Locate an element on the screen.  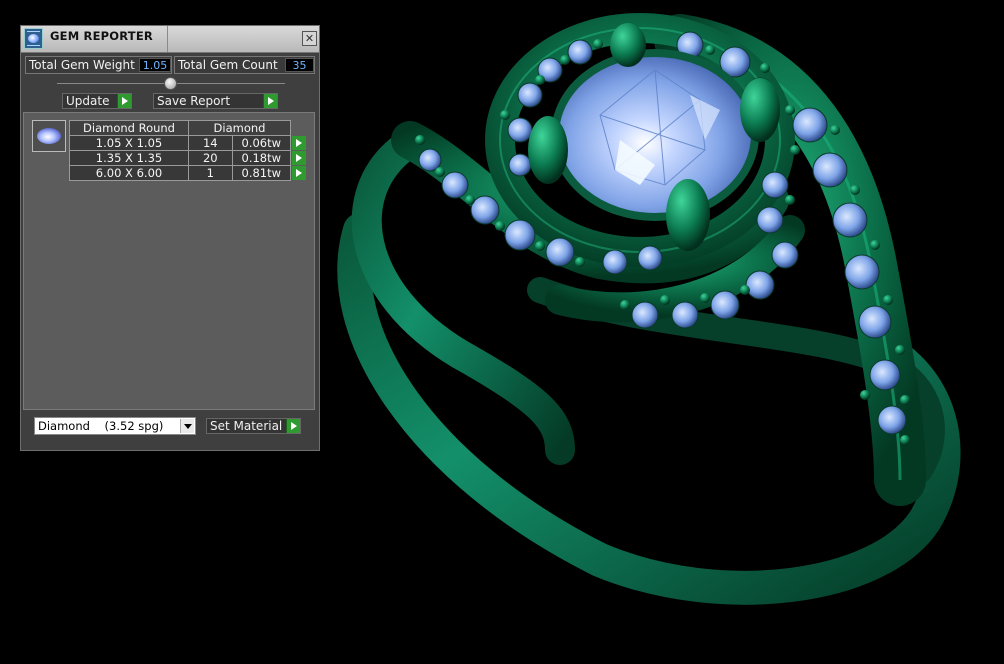
gem-table-header: Diamond Round Diamond is located at coordinates (188, 128).